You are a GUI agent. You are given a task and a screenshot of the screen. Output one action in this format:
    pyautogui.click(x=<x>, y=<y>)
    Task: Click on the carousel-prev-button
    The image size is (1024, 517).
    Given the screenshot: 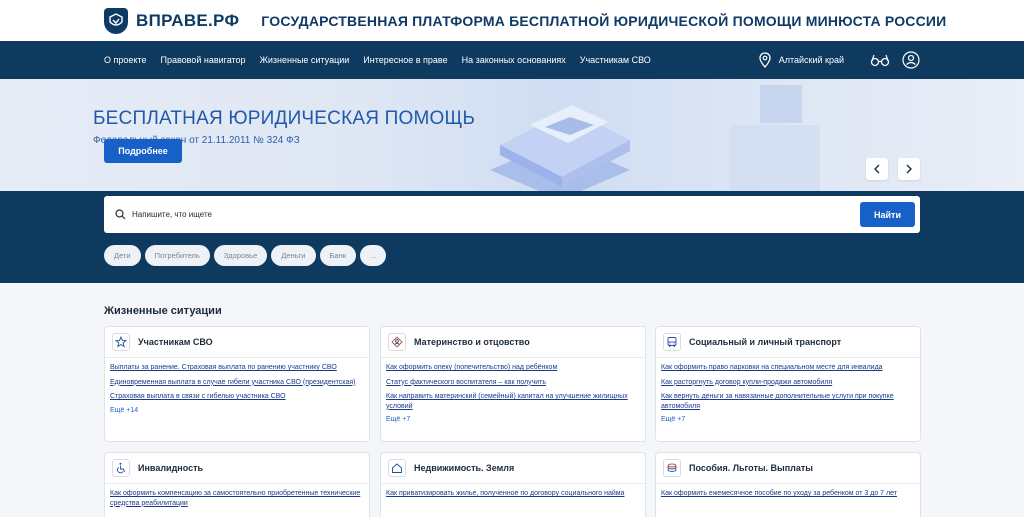 What is the action you would take?
    pyautogui.click(x=877, y=169)
    